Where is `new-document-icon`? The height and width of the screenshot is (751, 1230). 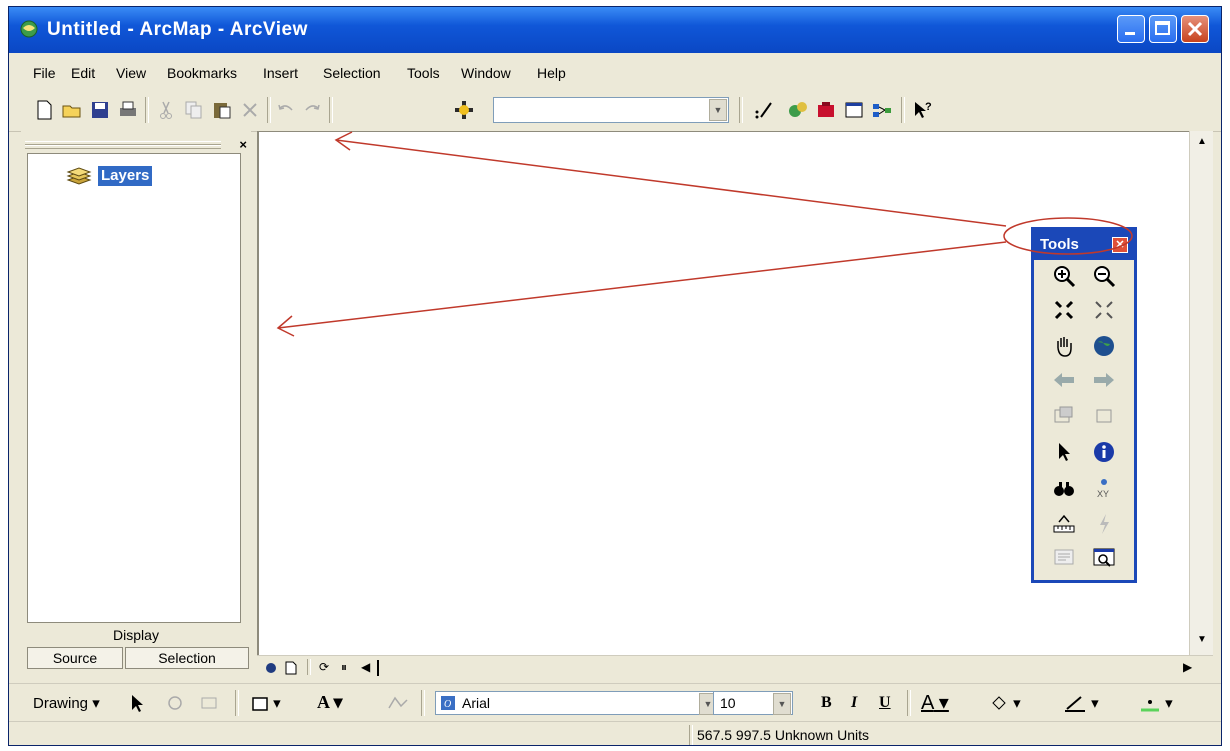 new-document-icon is located at coordinates (44, 110).